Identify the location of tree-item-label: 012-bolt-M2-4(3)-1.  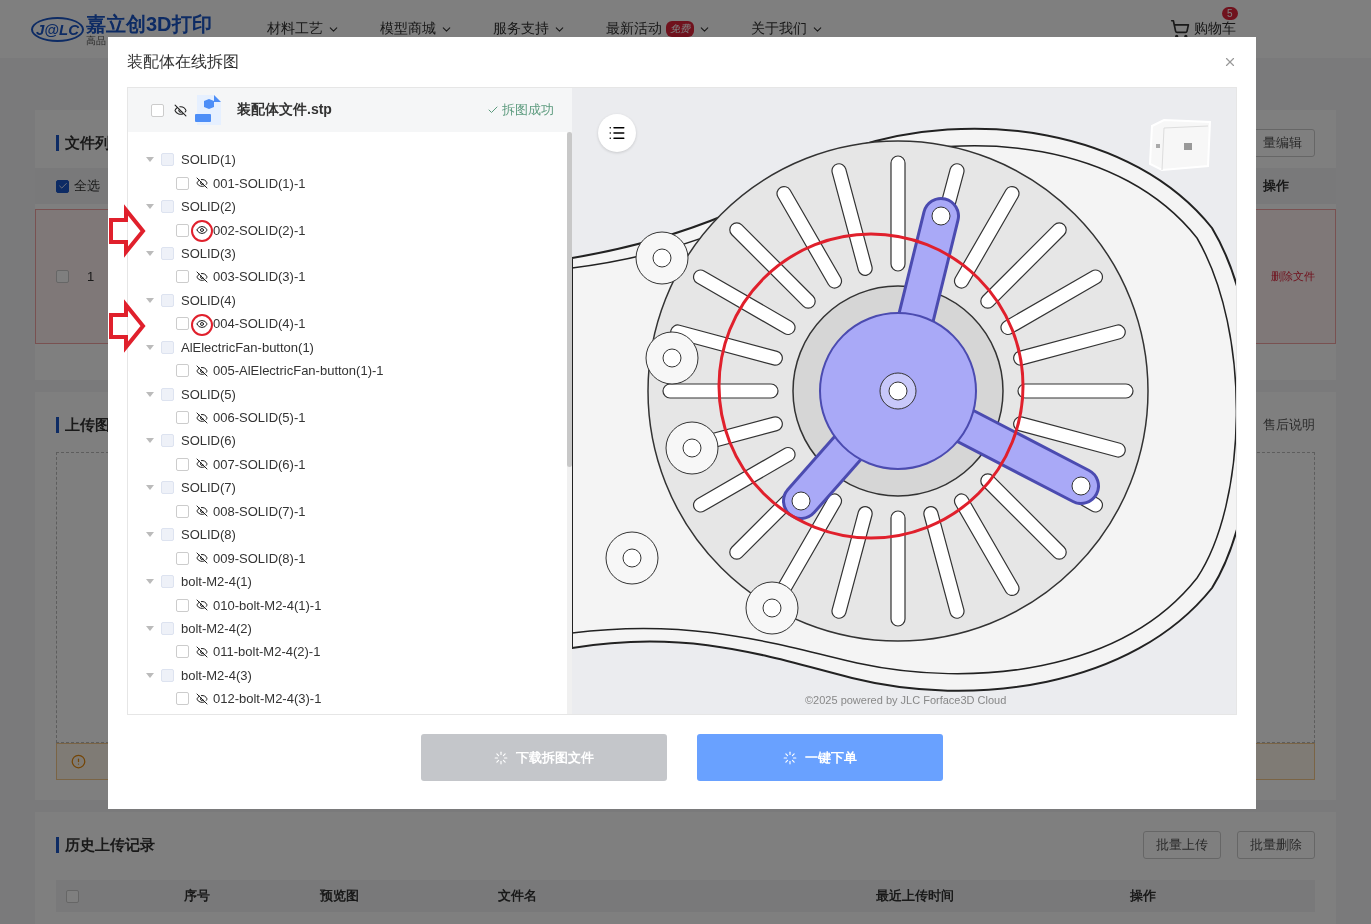
(267, 699).